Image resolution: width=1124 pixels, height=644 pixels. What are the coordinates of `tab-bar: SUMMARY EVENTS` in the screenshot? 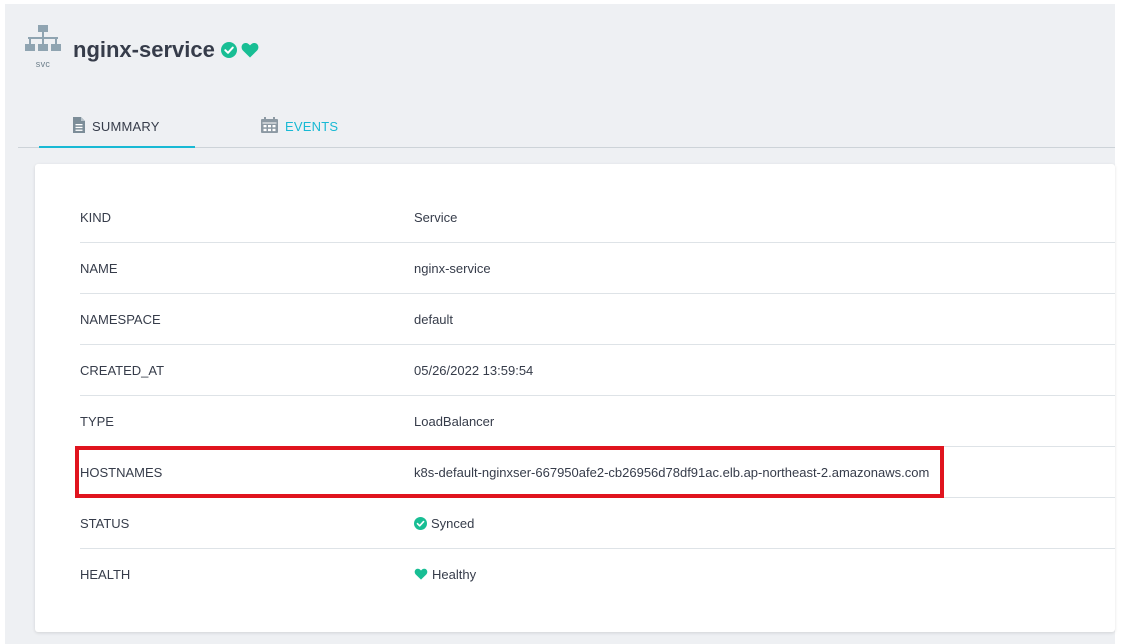 It's located at (566, 126).